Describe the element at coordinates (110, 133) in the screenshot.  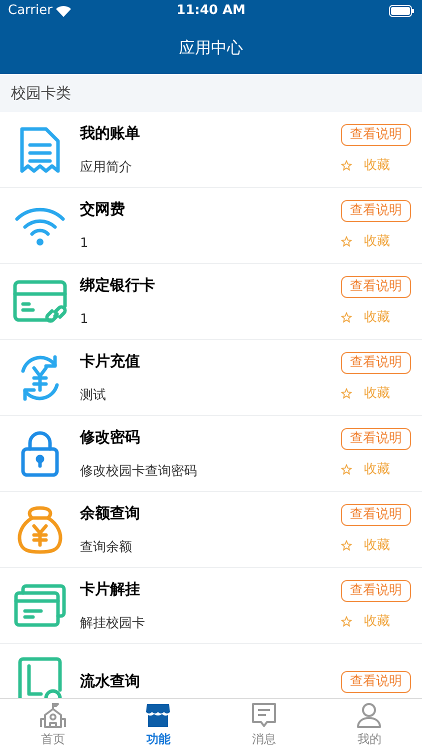
I see `app-title: 我的账单` at that location.